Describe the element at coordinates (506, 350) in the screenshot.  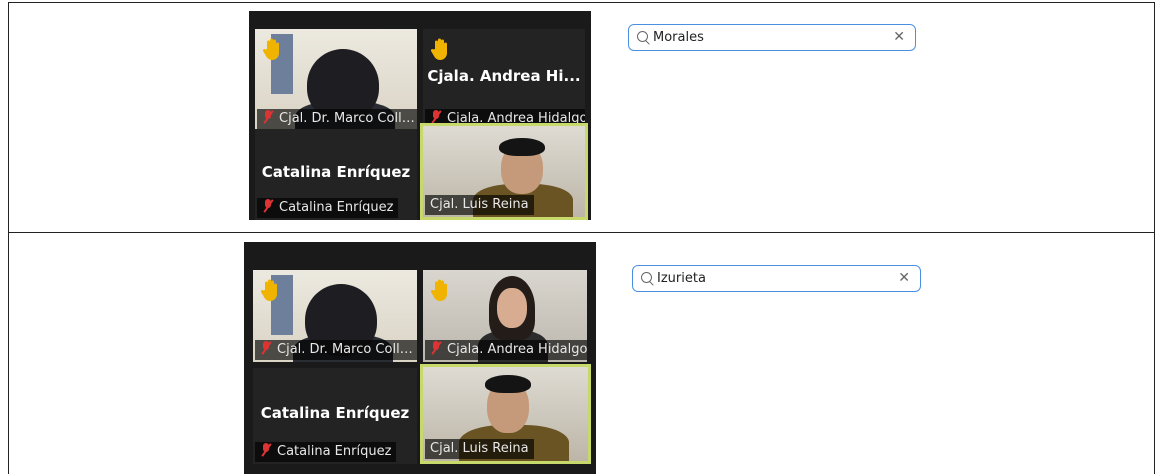
I see `participant-name-label: Cjala. Andrea Hidalgo` at that location.